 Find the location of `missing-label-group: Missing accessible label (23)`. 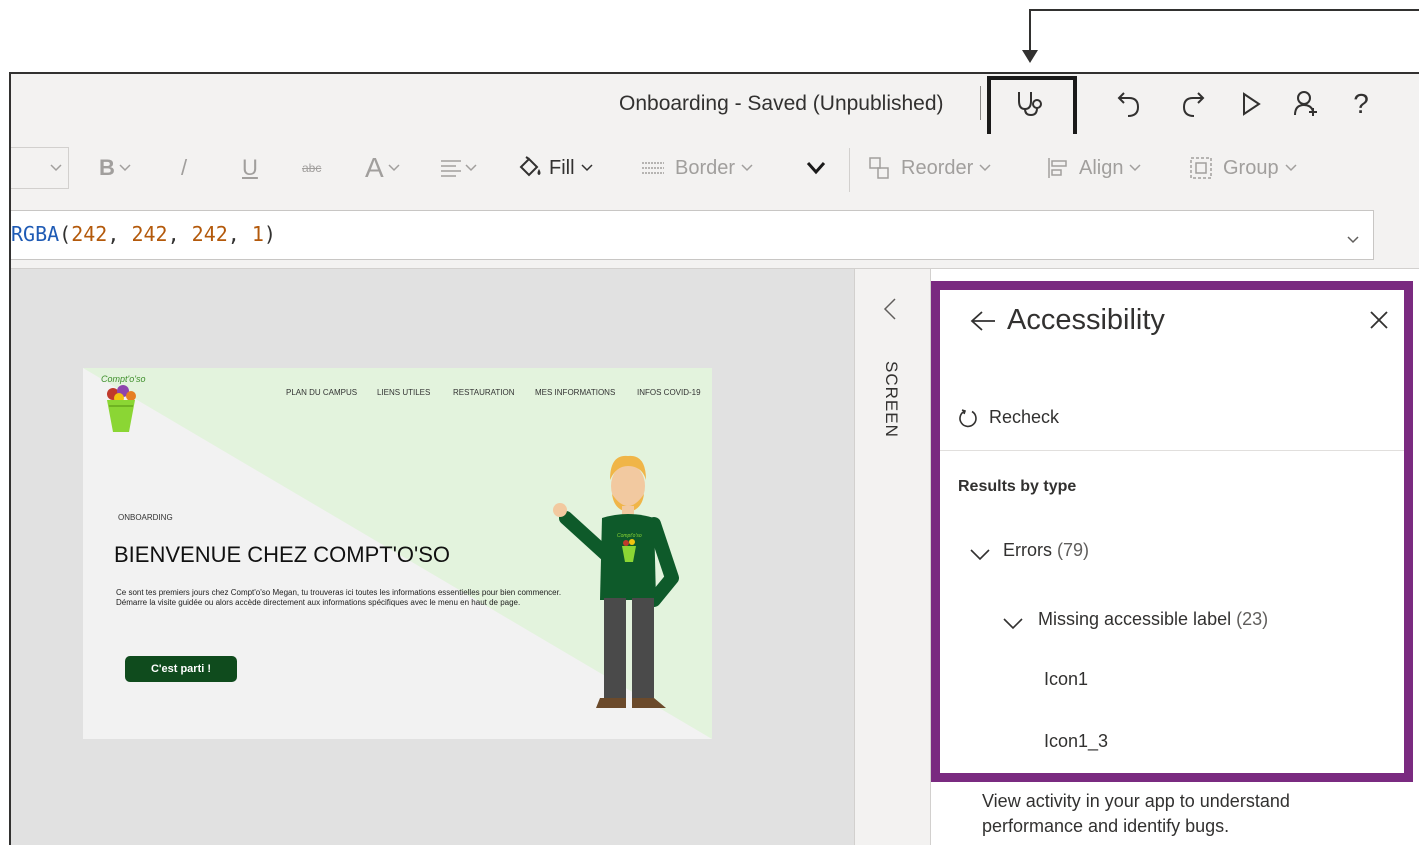

missing-label-group: Missing accessible label (23) is located at coordinates (1153, 619).